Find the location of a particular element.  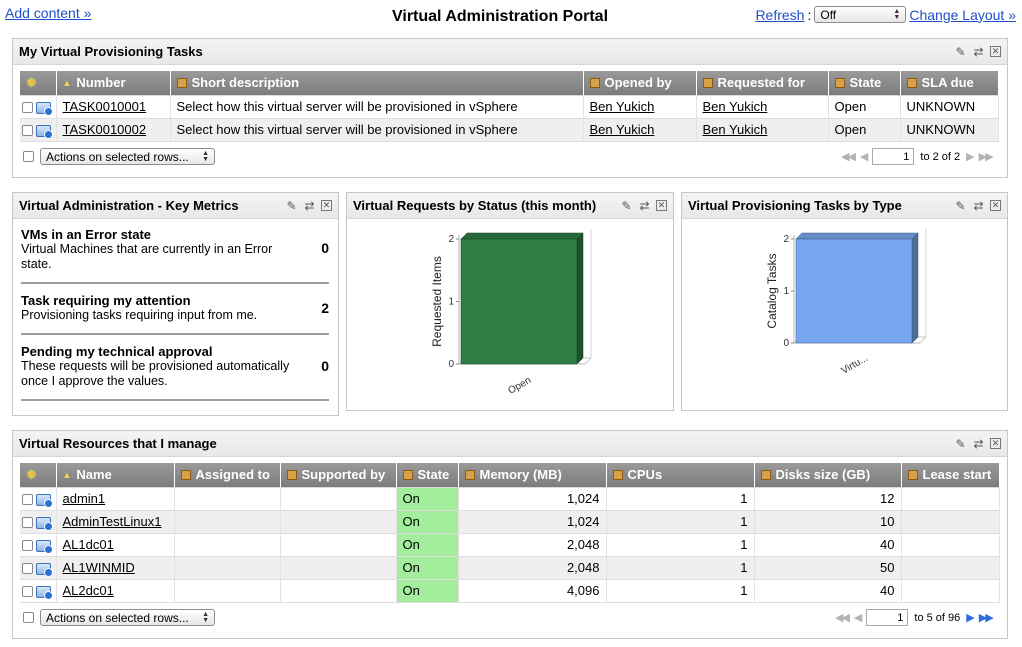

col-supported-by: Supported by is located at coordinates (338, 475).